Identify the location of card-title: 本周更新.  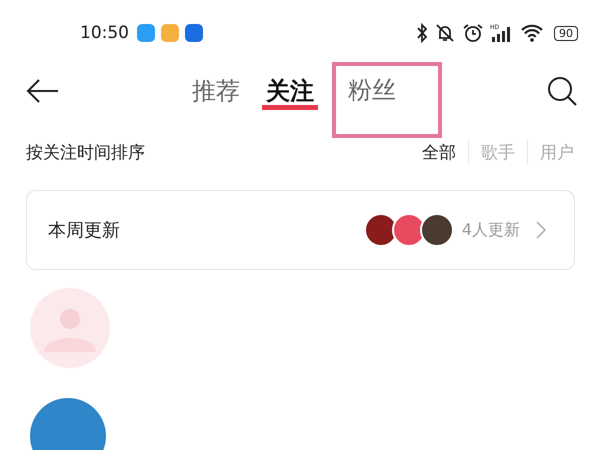
(84, 230).